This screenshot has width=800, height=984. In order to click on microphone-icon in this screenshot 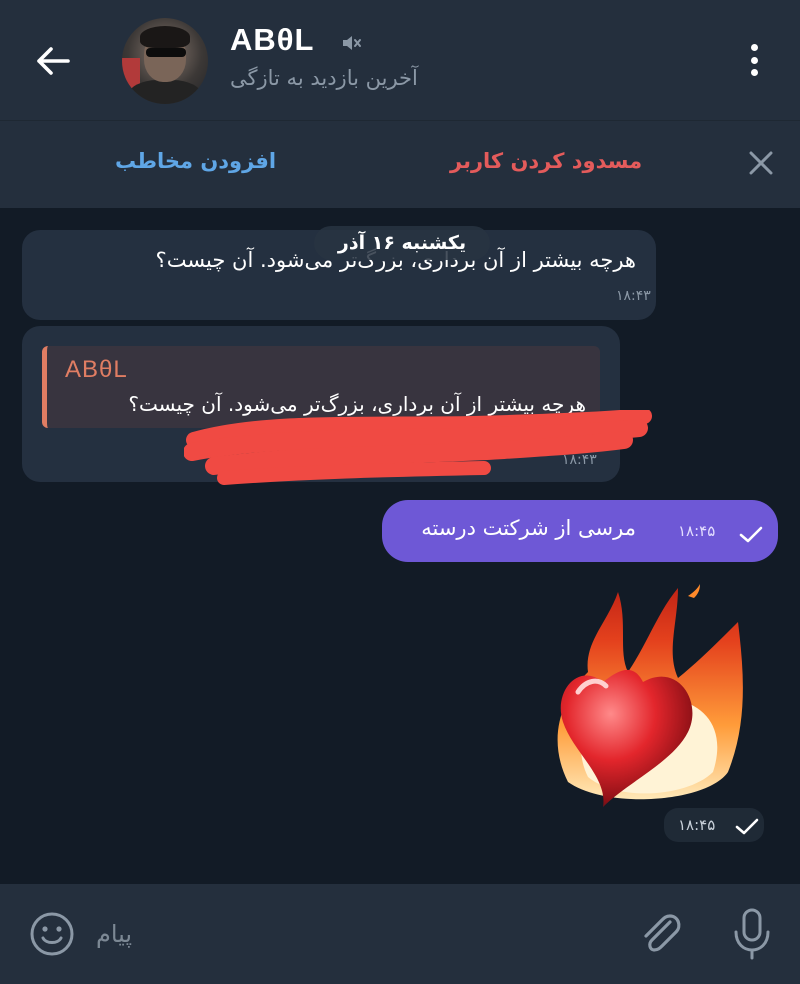, I will do `click(752, 934)`.